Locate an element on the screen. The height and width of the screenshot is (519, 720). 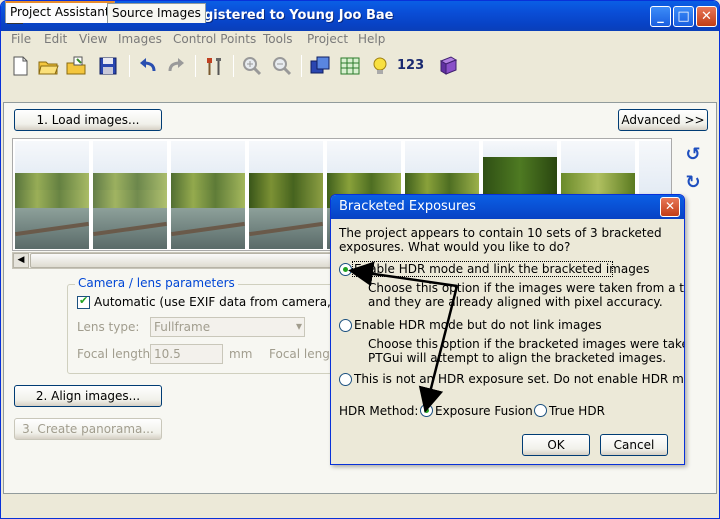
automatic-checkbox is located at coordinates (83, 301).